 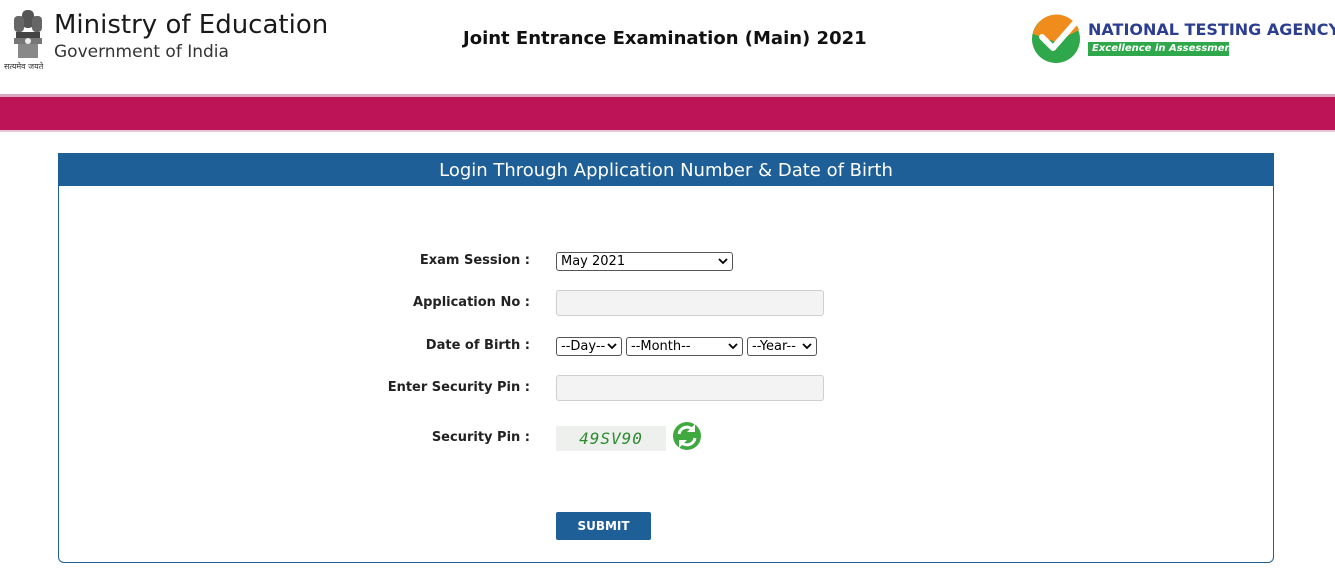 What do you see at coordinates (593, 261) in the screenshot?
I see `exam-session-value: May 2021` at bounding box center [593, 261].